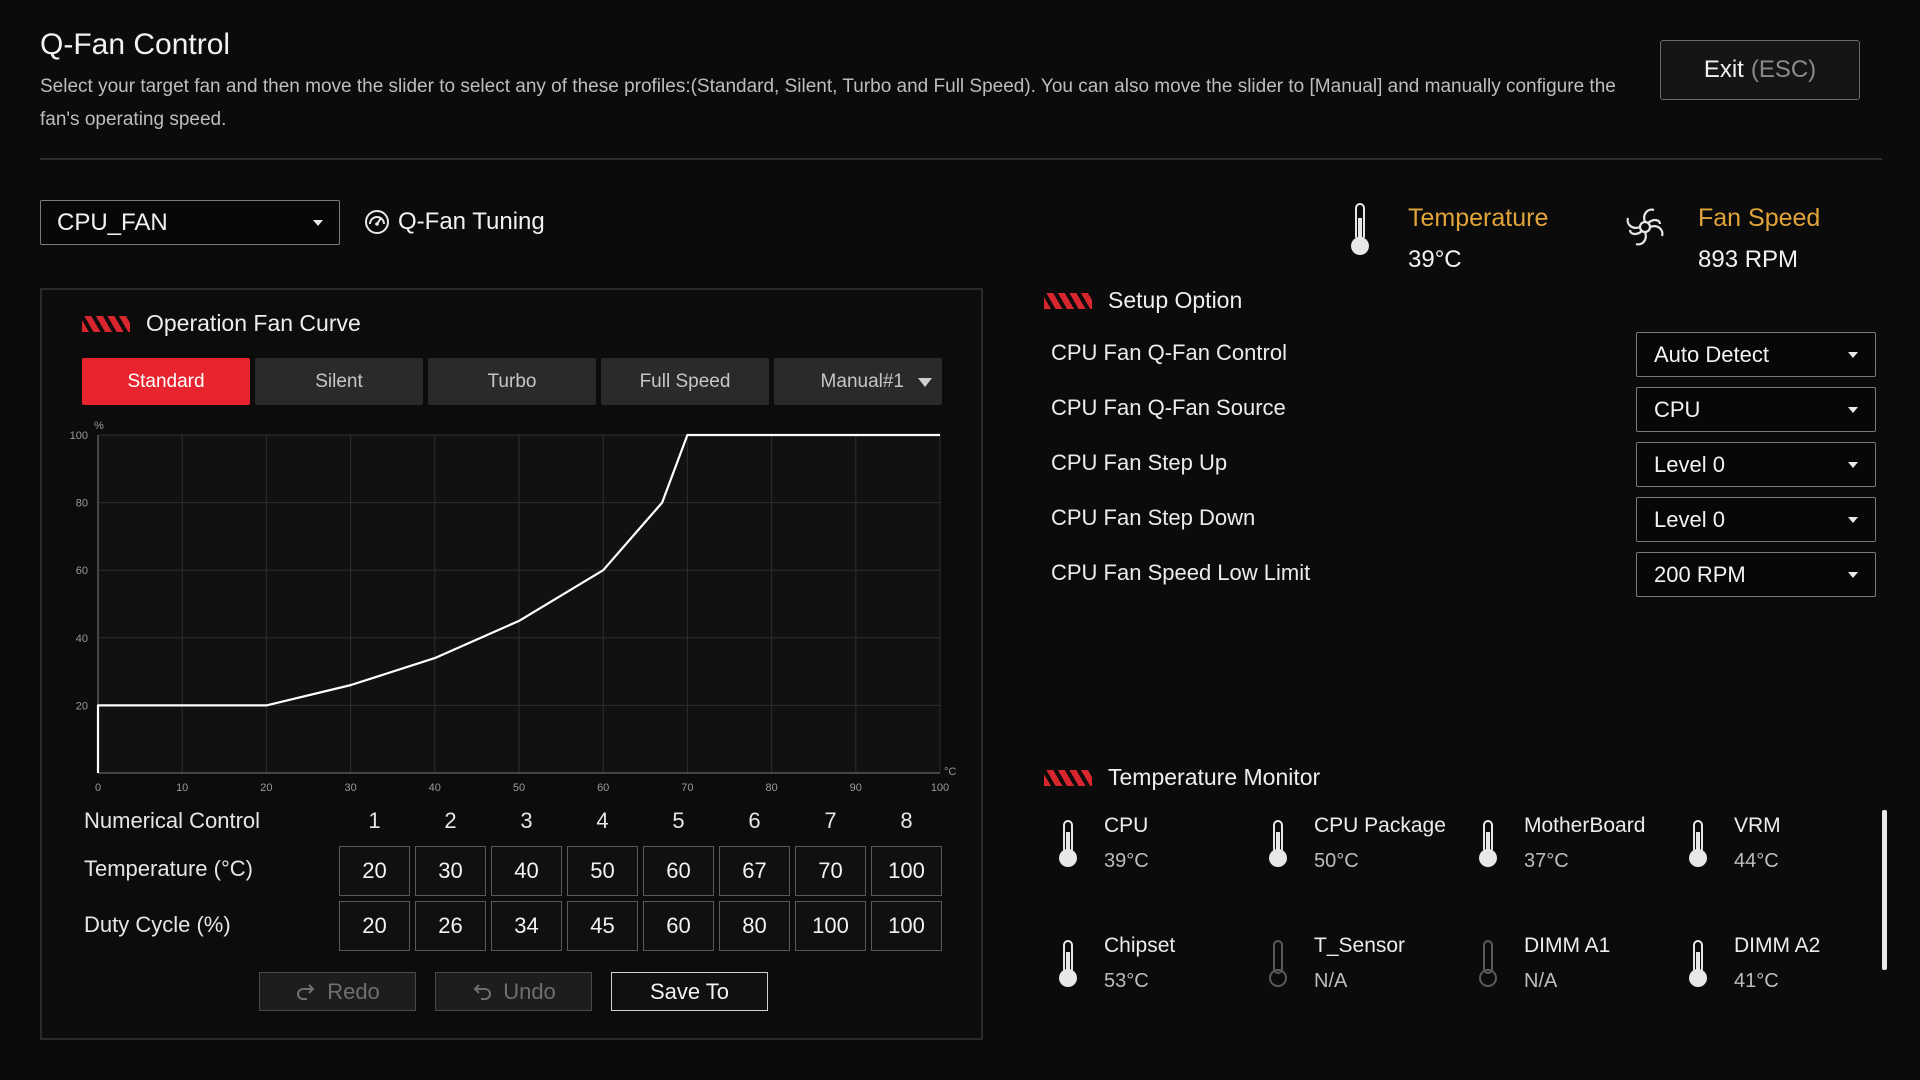 The image size is (1920, 1080). Describe the element at coordinates (1884, 890) in the screenshot. I see `monitor-scrollbar` at that location.